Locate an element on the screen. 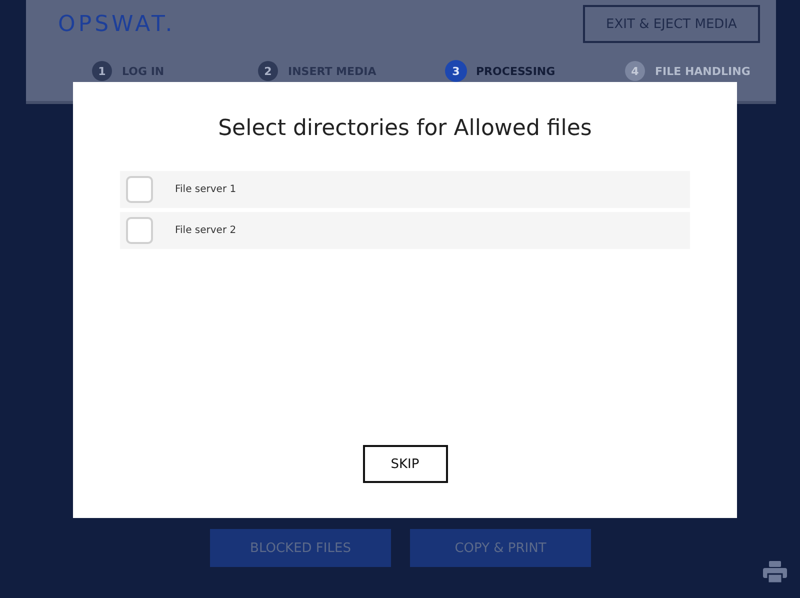 Image resolution: width=800 pixels, height=598 pixels. dialog-title: Select directories for Allowed files is located at coordinates (405, 128).